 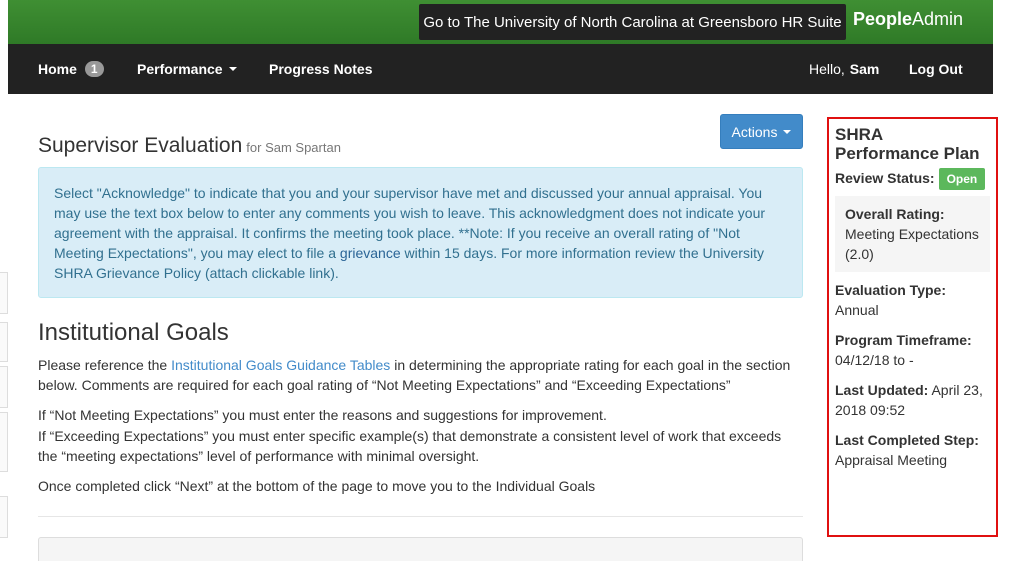 I want to click on nav-performance: Performance, so click(x=187, y=69).